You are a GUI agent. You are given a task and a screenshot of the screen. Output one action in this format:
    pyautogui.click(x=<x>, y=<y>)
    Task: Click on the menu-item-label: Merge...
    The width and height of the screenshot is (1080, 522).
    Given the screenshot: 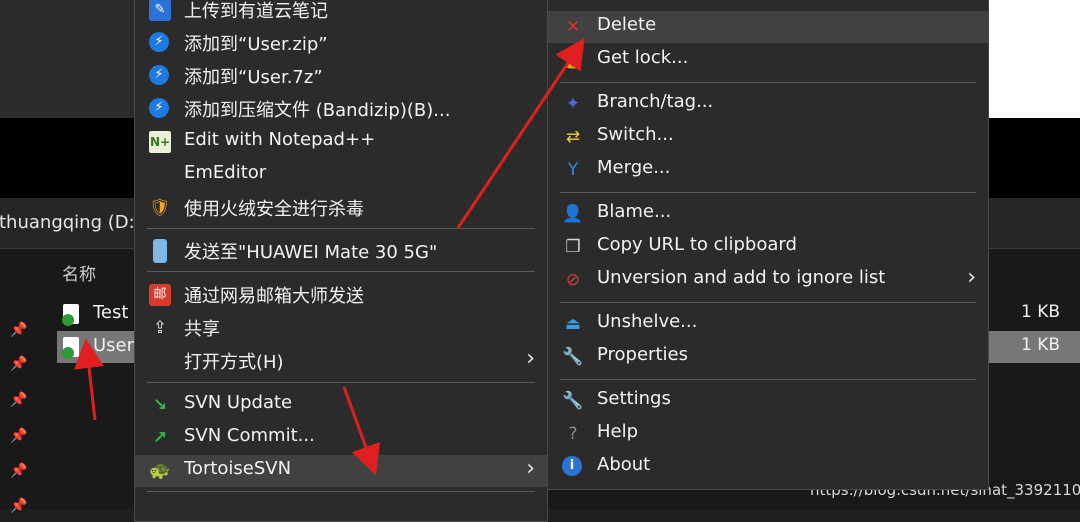 What is the action you would take?
    pyautogui.click(x=634, y=167)
    